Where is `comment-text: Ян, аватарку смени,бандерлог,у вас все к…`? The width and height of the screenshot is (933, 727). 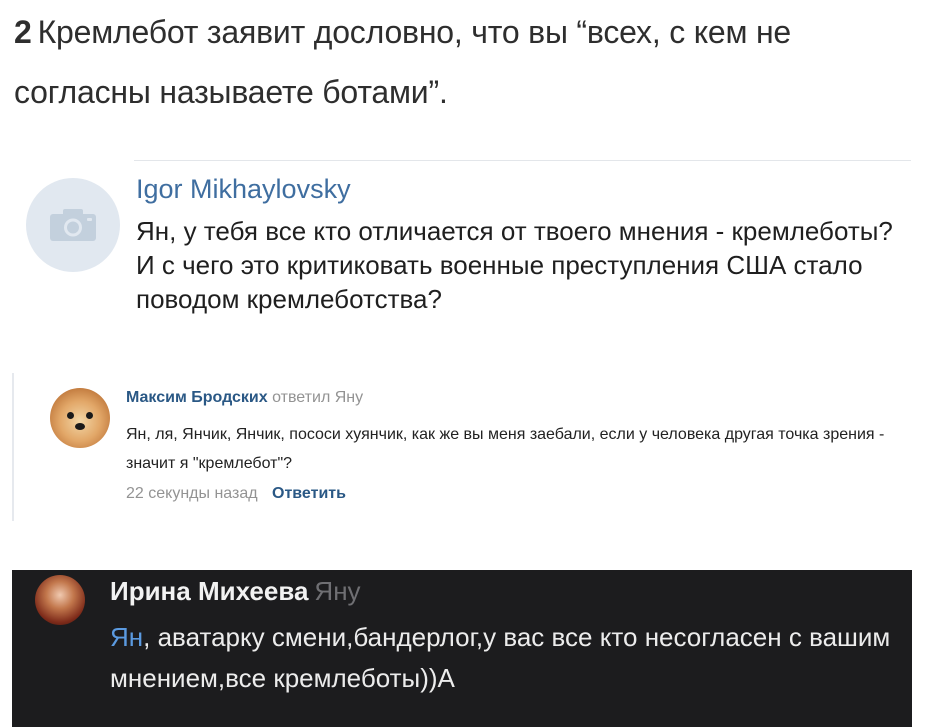
comment-text: Ян, аватарку смени,бандерлог,у вас все к… is located at coordinates (505, 658).